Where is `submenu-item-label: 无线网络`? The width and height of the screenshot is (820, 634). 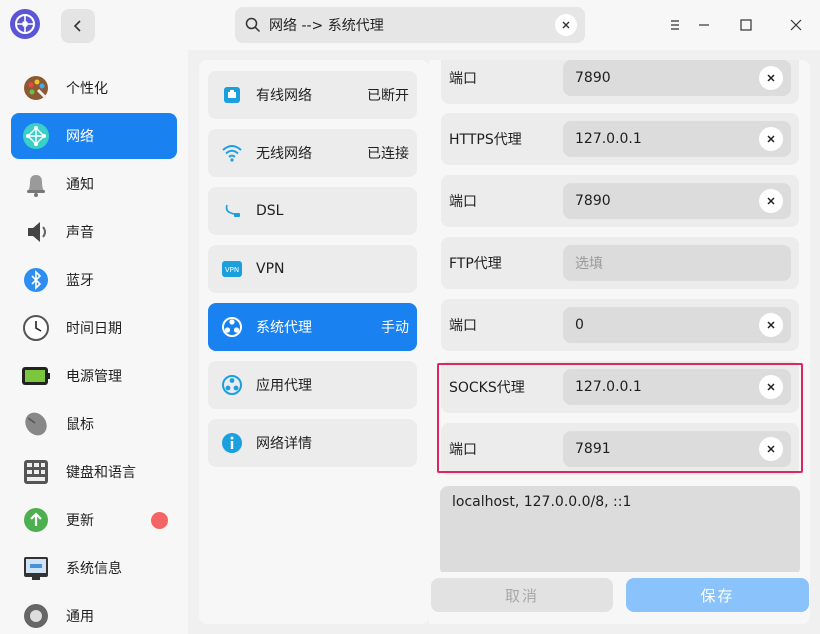 submenu-item-label: 无线网络 is located at coordinates (284, 154).